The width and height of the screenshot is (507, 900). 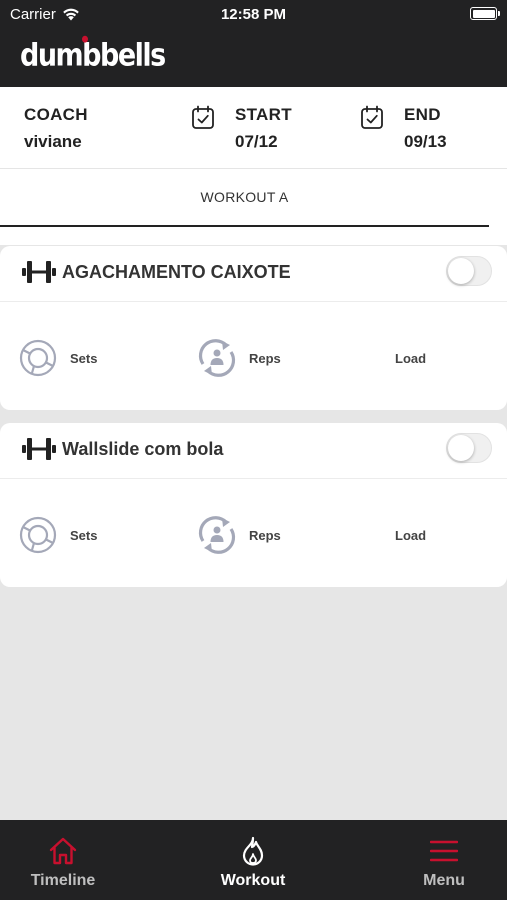 What do you see at coordinates (444, 851) in the screenshot?
I see `hamburger-menu-icon` at bounding box center [444, 851].